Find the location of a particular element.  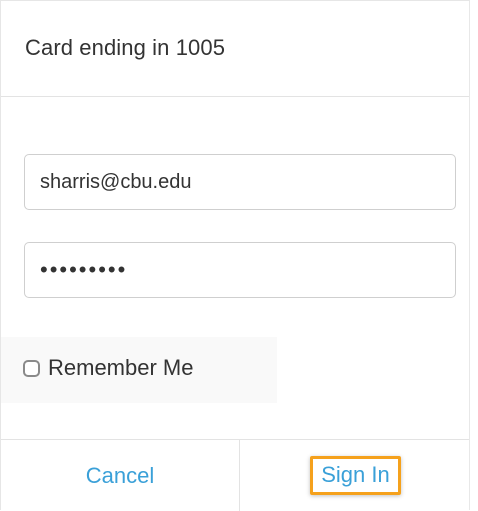

sign-in-button: Sign In is located at coordinates (355, 475).